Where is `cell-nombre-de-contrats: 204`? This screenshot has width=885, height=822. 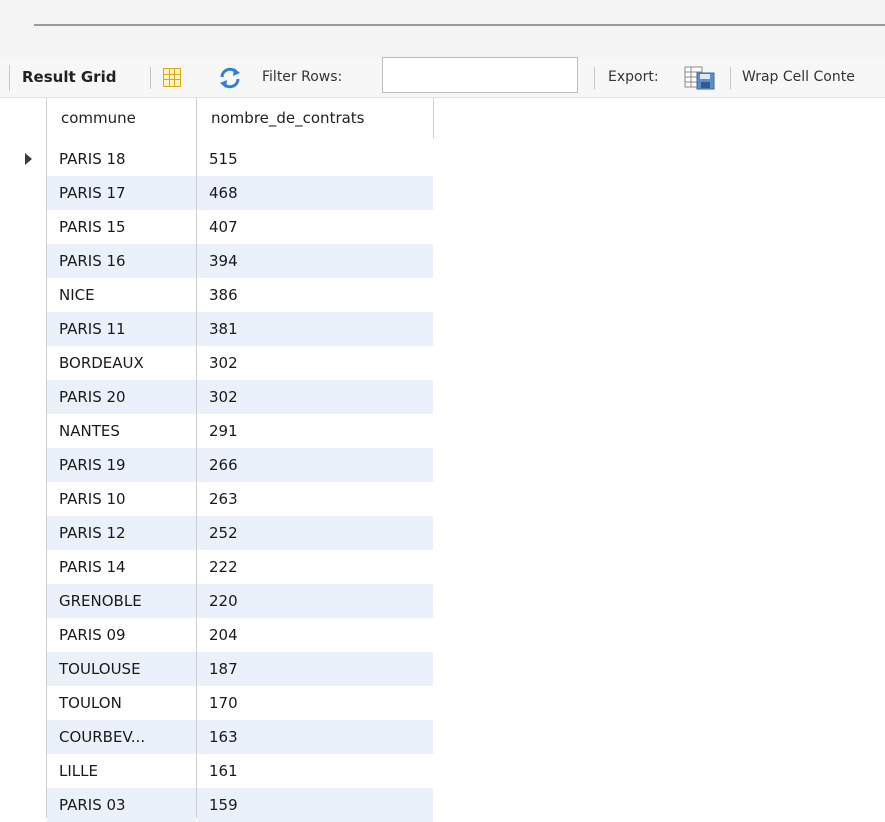 cell-nombre-de-contrats: 204 is located at coordinates (315, 635).